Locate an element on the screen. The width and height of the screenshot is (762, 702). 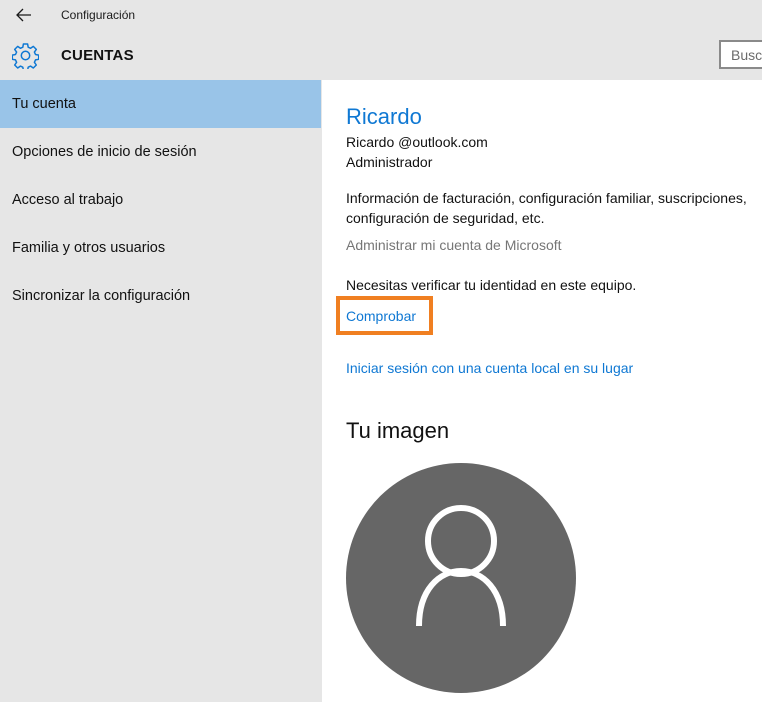
sidebar-item-opciones-inicio-sesion: Opciones de inicio de sesión is located at coordinates (161, 152).